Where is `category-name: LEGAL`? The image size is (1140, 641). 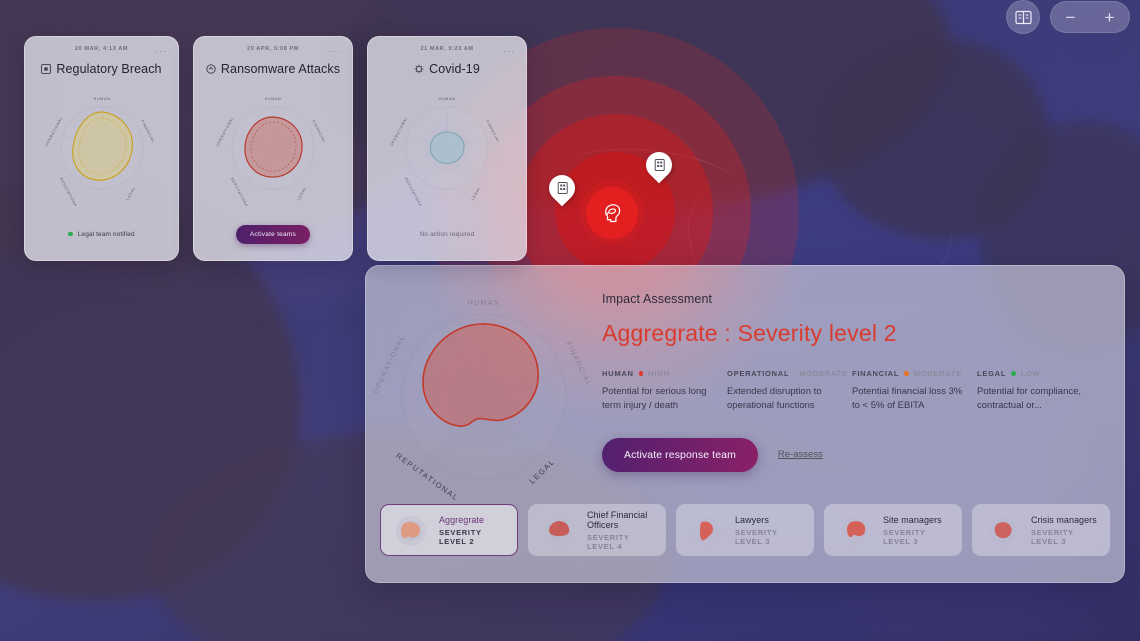
category-name: LEGAL is located at coordinates (992, 373).